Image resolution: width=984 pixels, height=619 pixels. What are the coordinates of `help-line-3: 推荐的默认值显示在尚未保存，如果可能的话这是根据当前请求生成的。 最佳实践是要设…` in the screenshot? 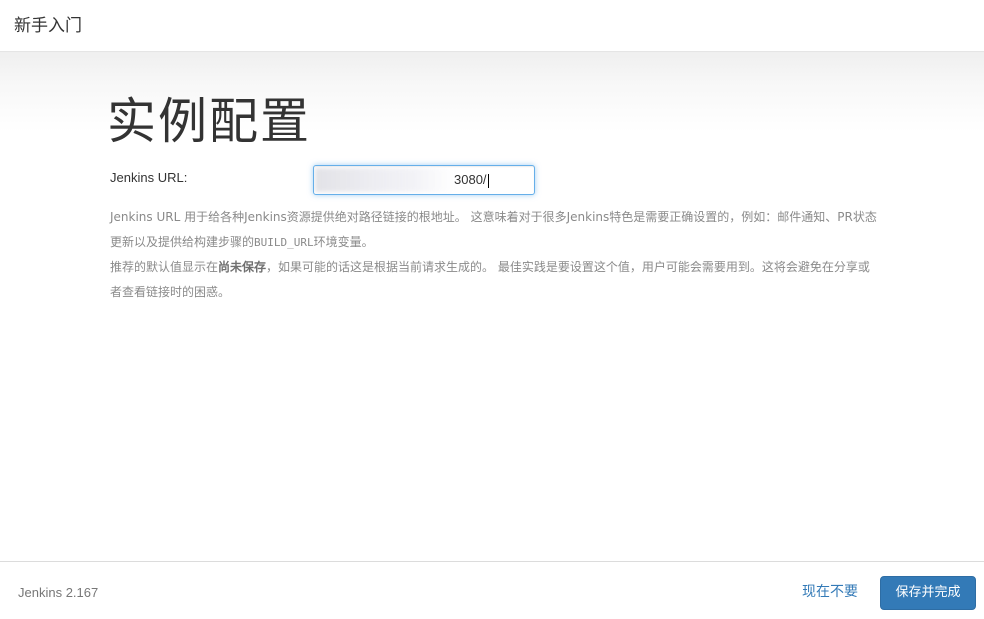 It's located at (490, 267).